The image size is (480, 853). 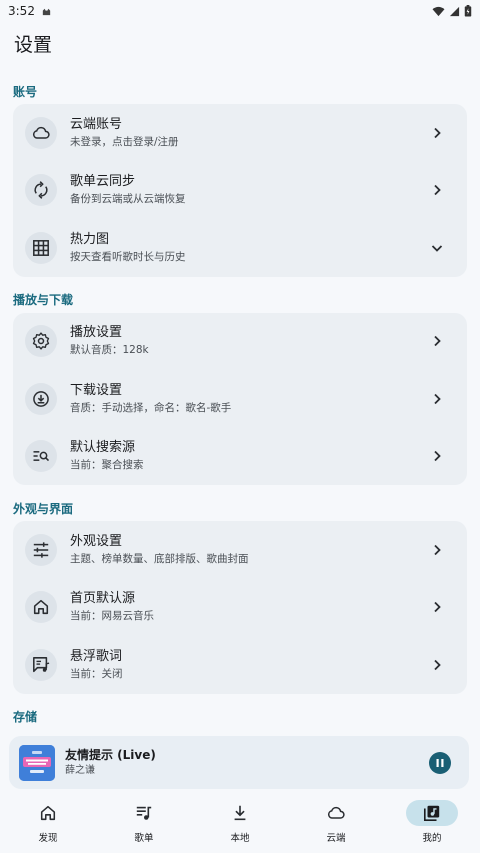 I want to click on nav-label: 云端, so click(x=336, y=838).